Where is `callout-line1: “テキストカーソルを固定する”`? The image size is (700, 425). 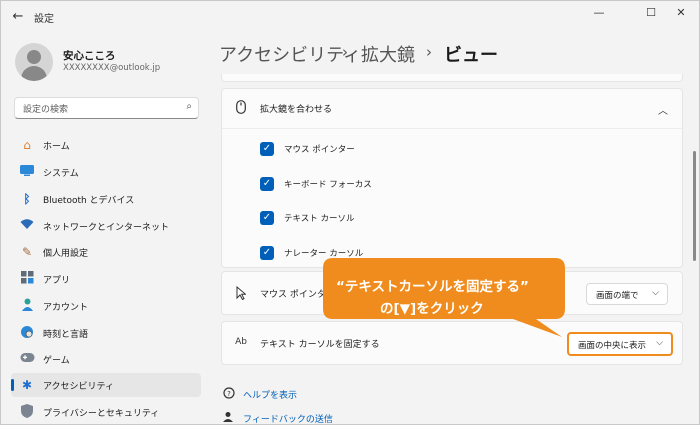 callout-line1: “テキストカーソルを固定する” is located at coordinates (432, 287).